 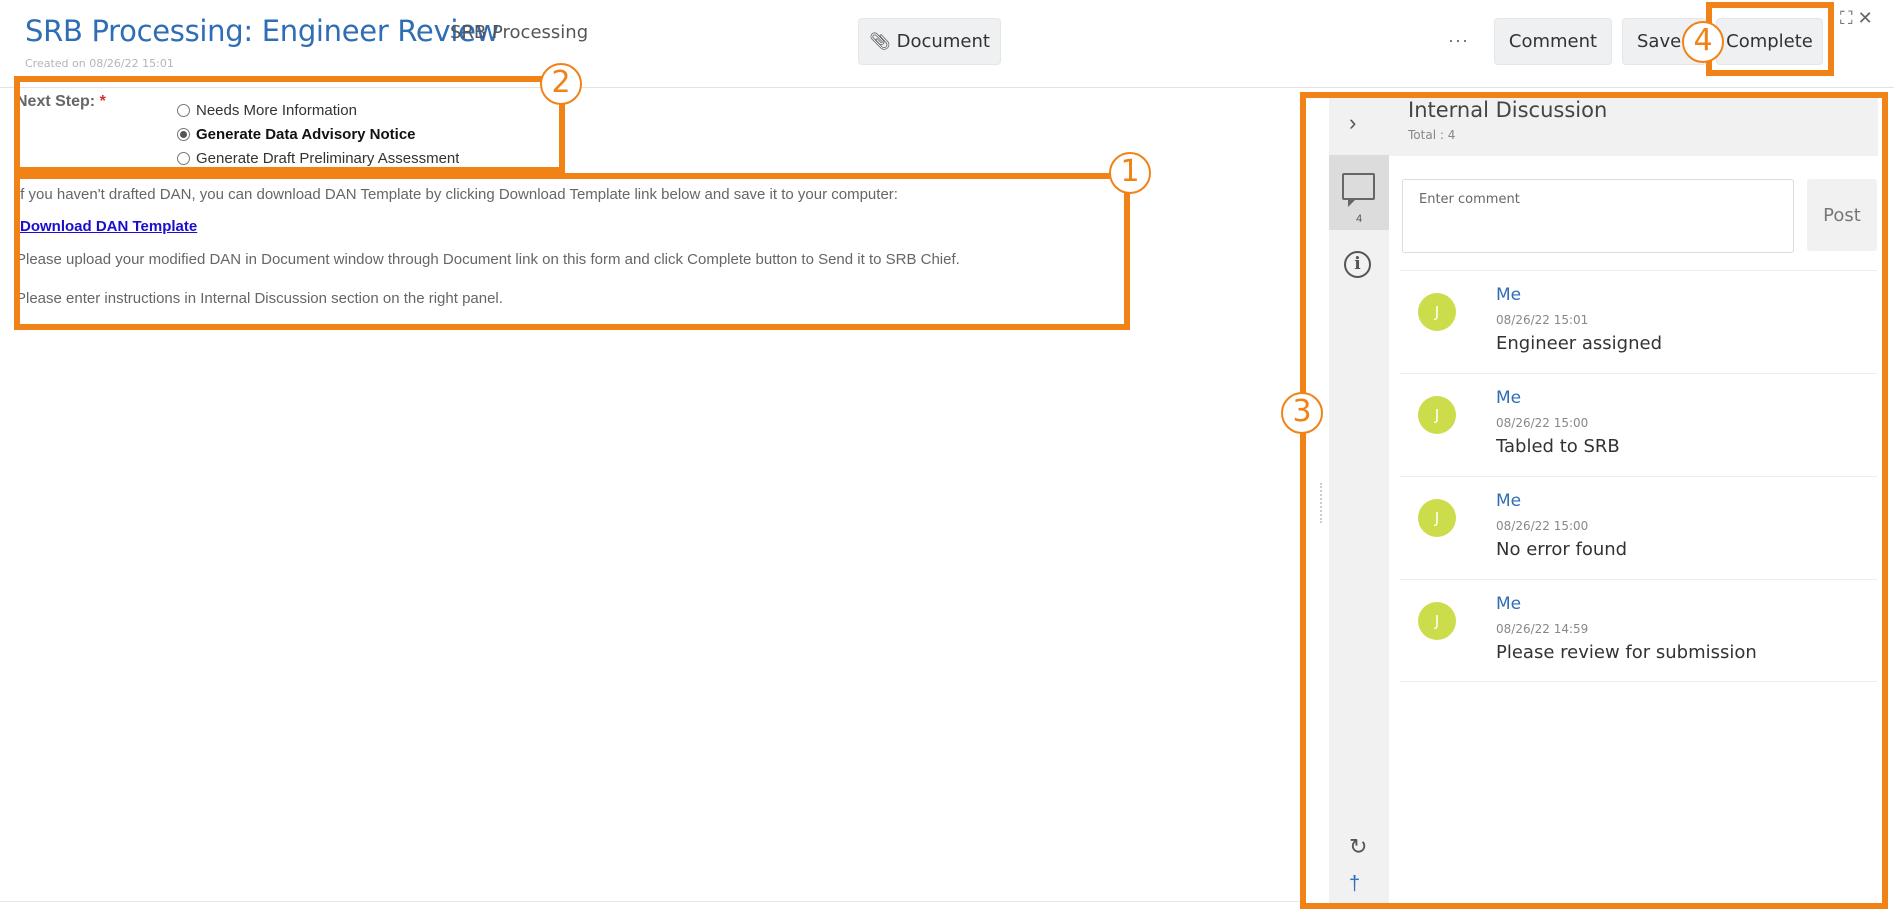 I want to click on annotation-box-instructions, so click(x=572, y=251).